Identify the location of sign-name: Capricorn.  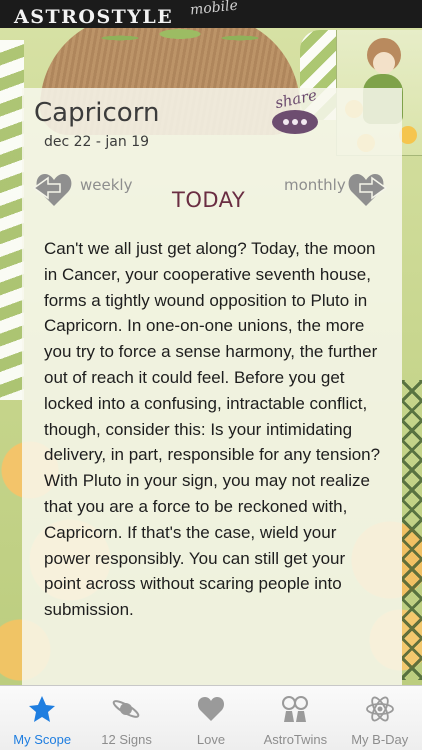
(97, 113).